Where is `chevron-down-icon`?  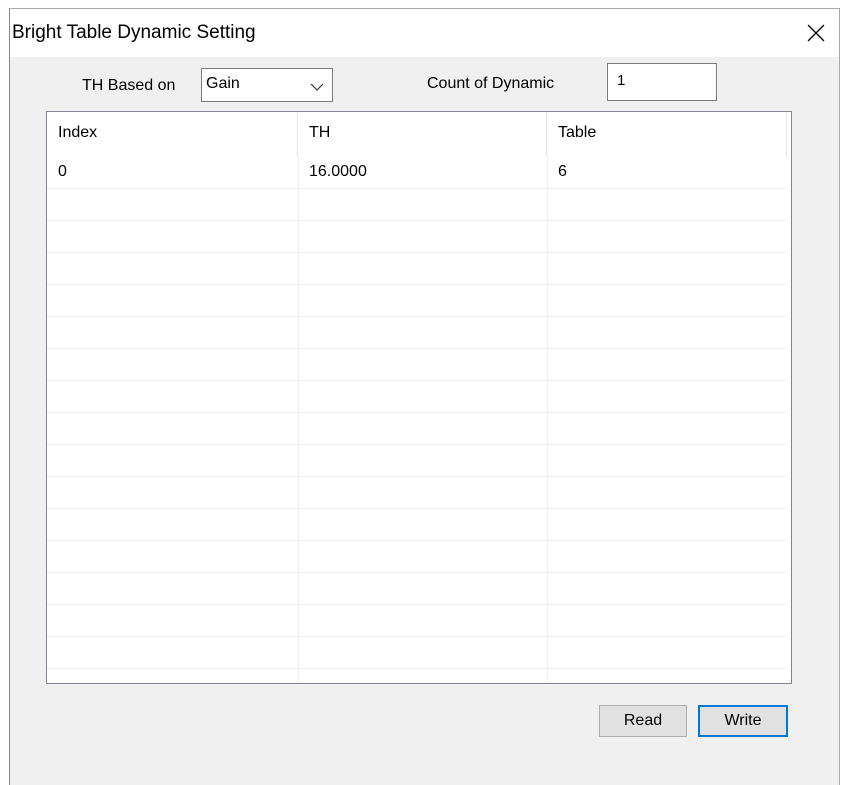
chevron-down-icon is located at coordinates (317, 87).